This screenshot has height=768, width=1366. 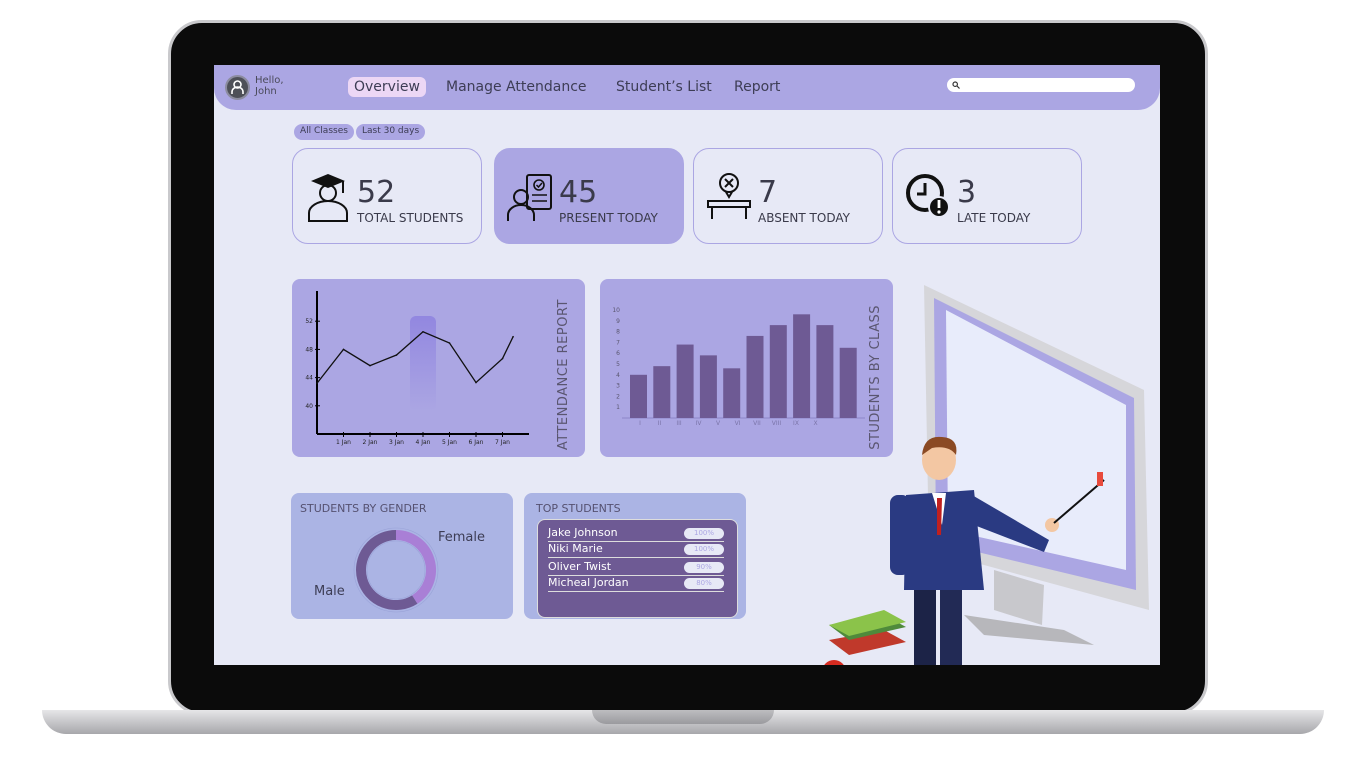 I want to click on x-tick-label: 2 Jan, so click(x=370, y=442).